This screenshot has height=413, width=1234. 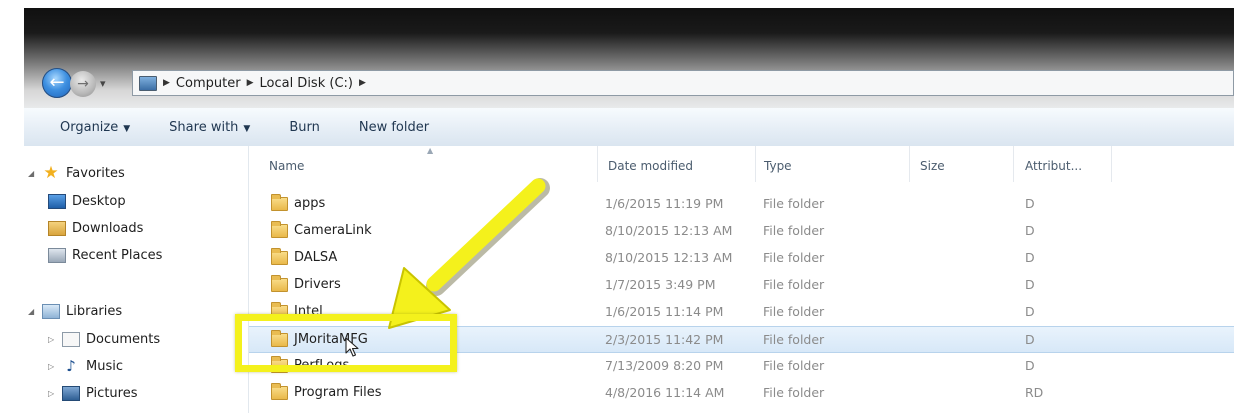 What do you see at coordinates (71, 339) in the screenshot?
I see `documents-icon` at bounding box center [71, 339].